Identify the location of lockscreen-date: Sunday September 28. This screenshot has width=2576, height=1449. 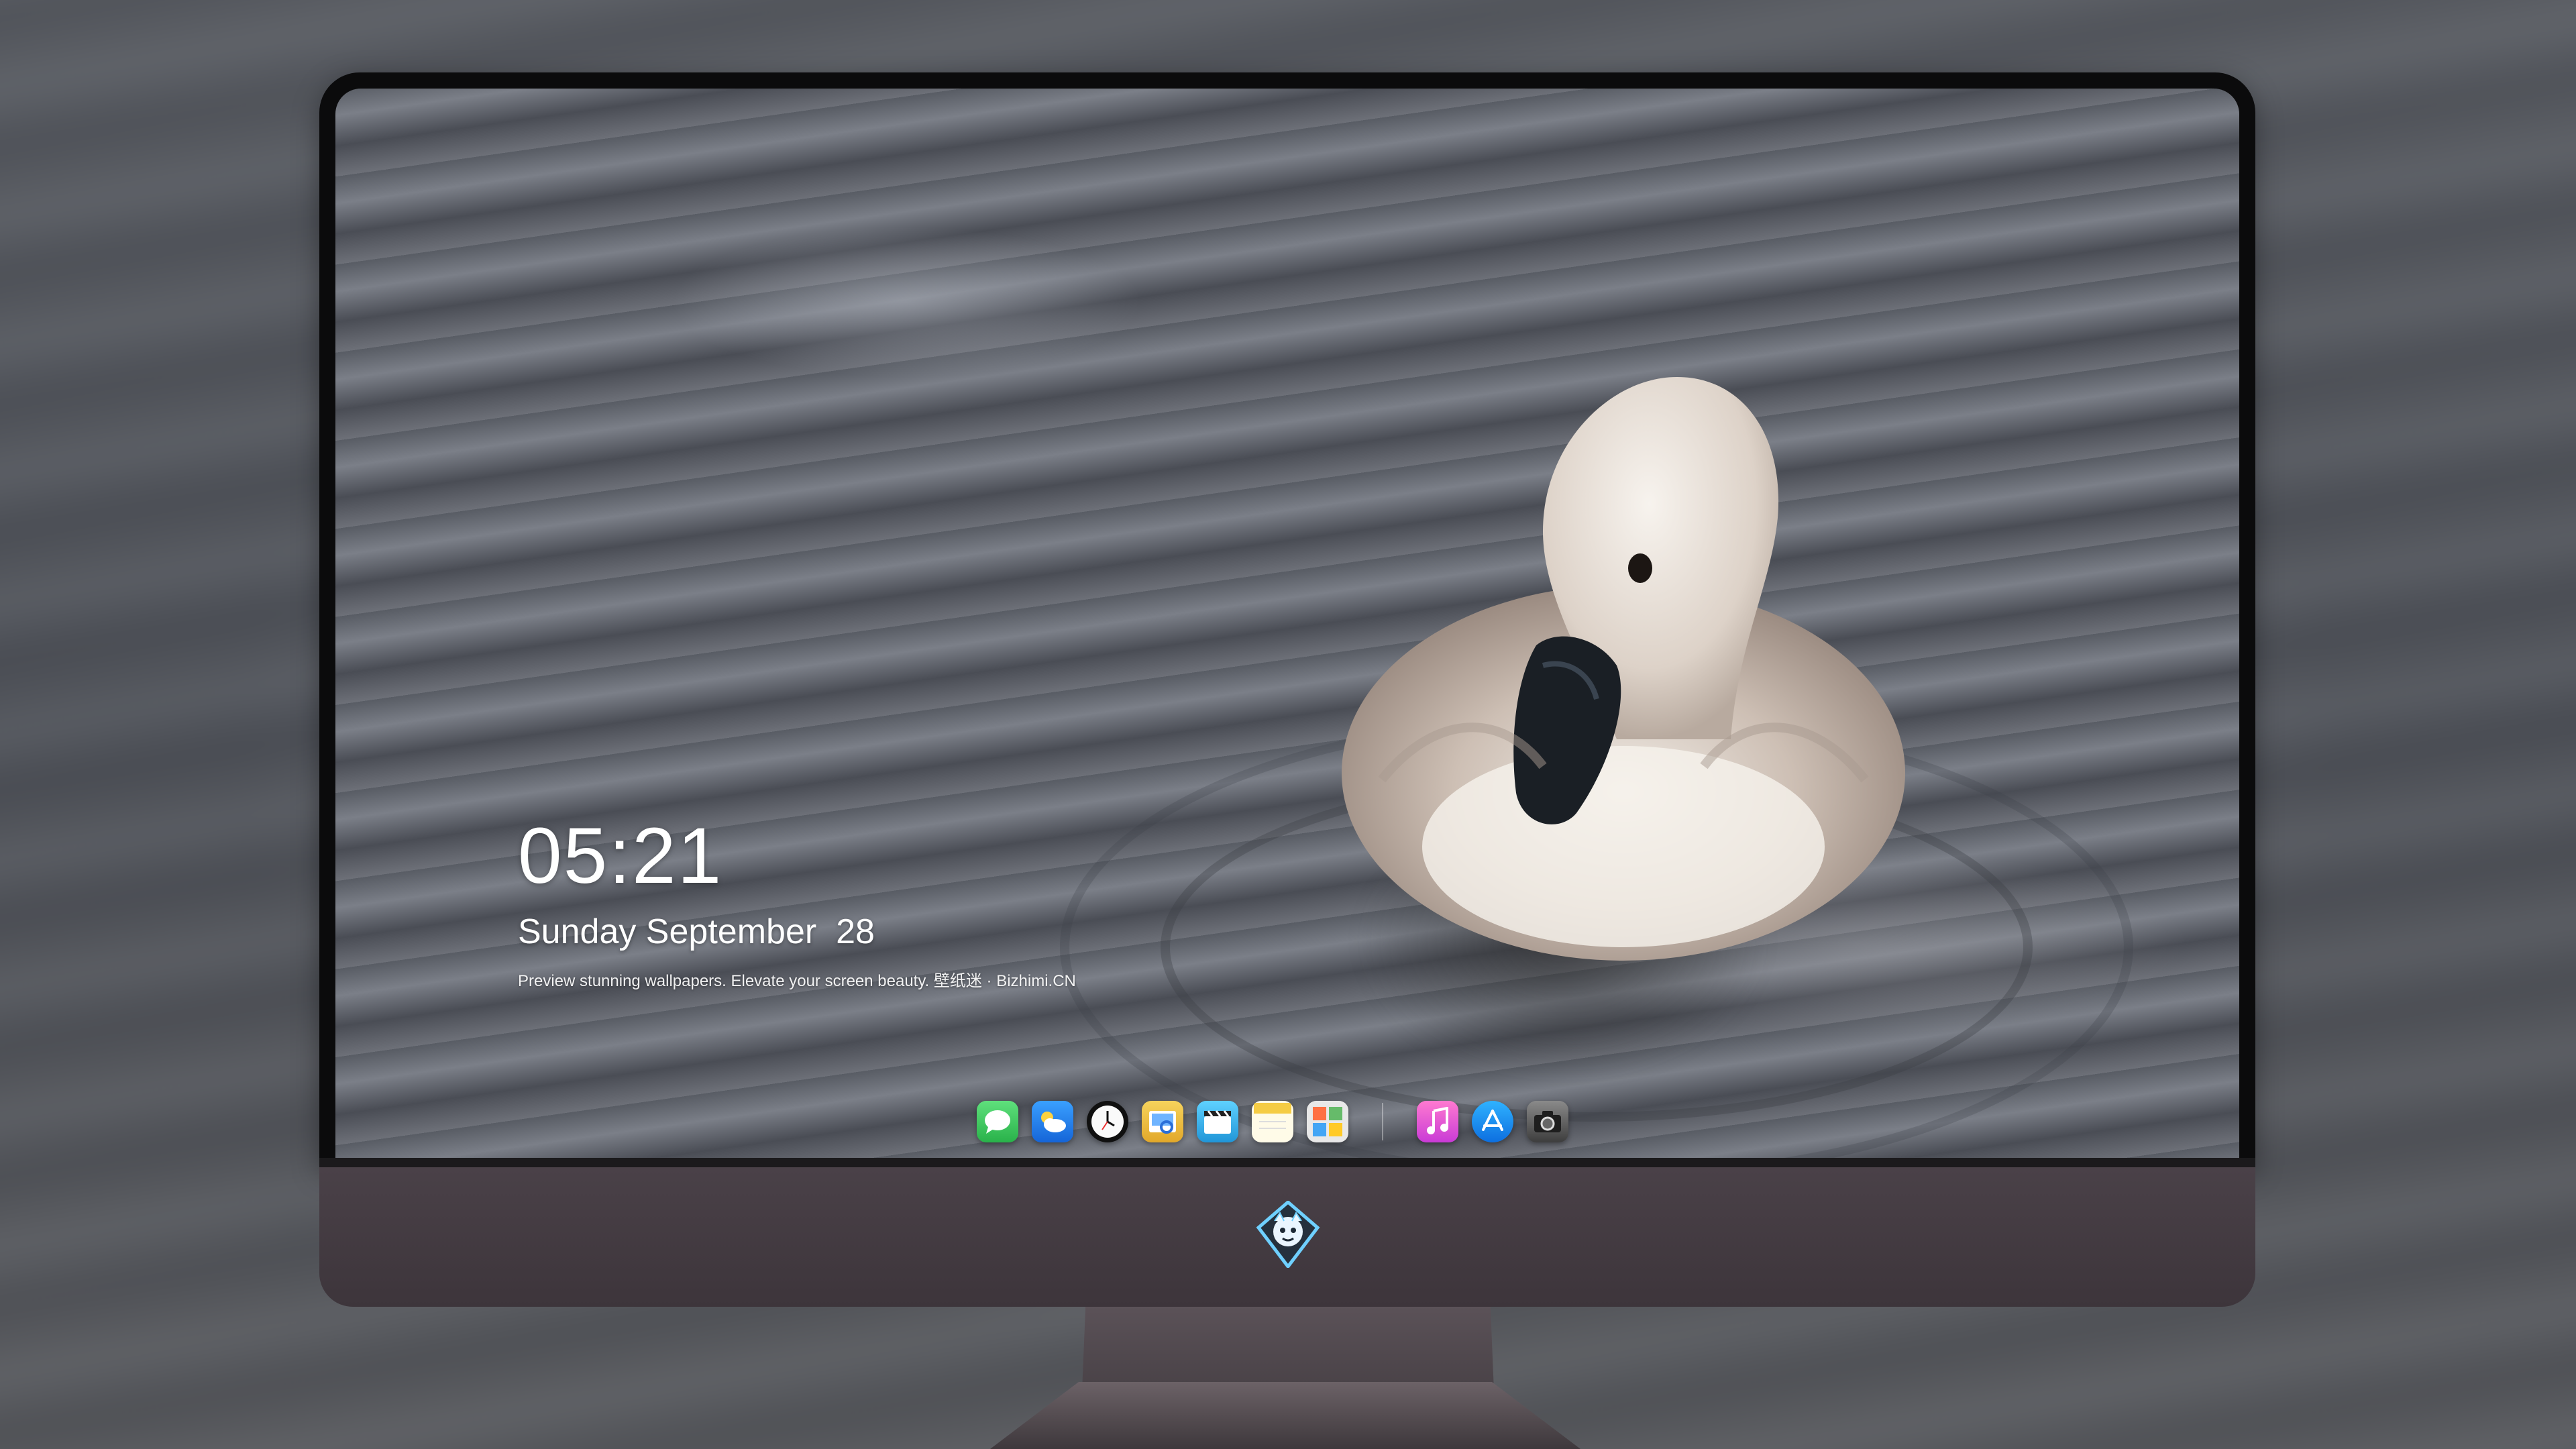
(696, 931).